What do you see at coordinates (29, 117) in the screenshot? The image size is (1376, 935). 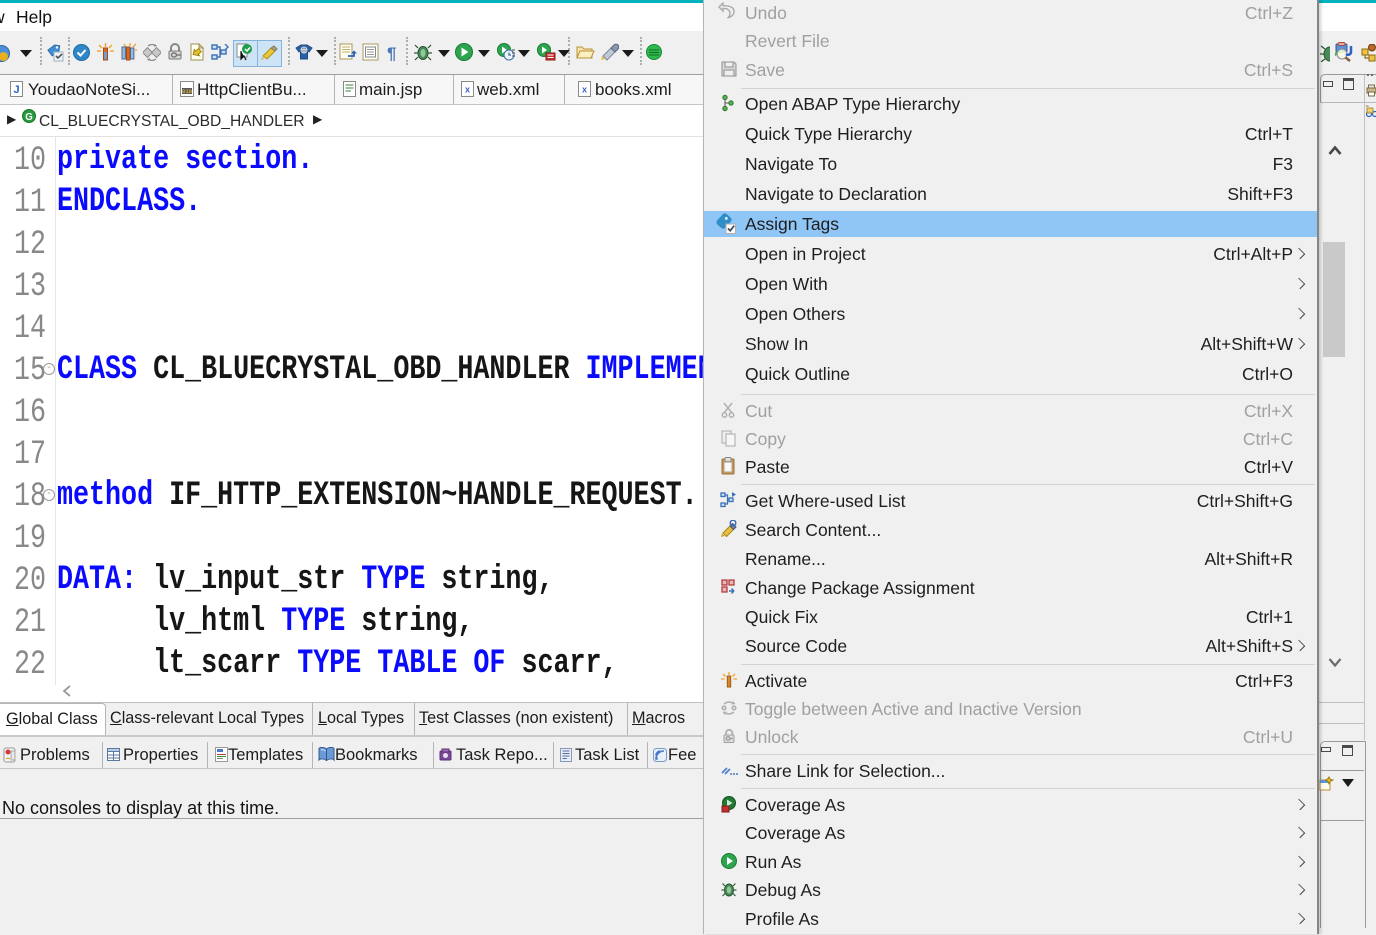 I see `svg-text: G` at bounding box center [29, 117].